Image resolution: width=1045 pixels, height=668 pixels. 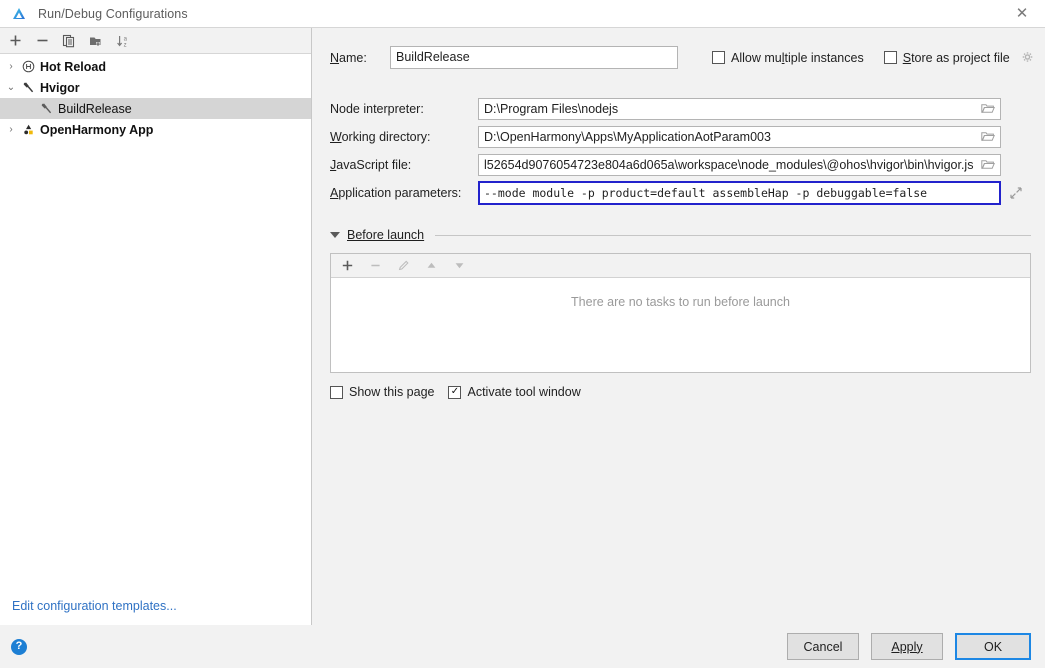 What do you see at coordinates (155, 129) in the screenshot?
I see `tree-item-openharmony-app: › OpenHarmony App` at bounding box center [155, 129].